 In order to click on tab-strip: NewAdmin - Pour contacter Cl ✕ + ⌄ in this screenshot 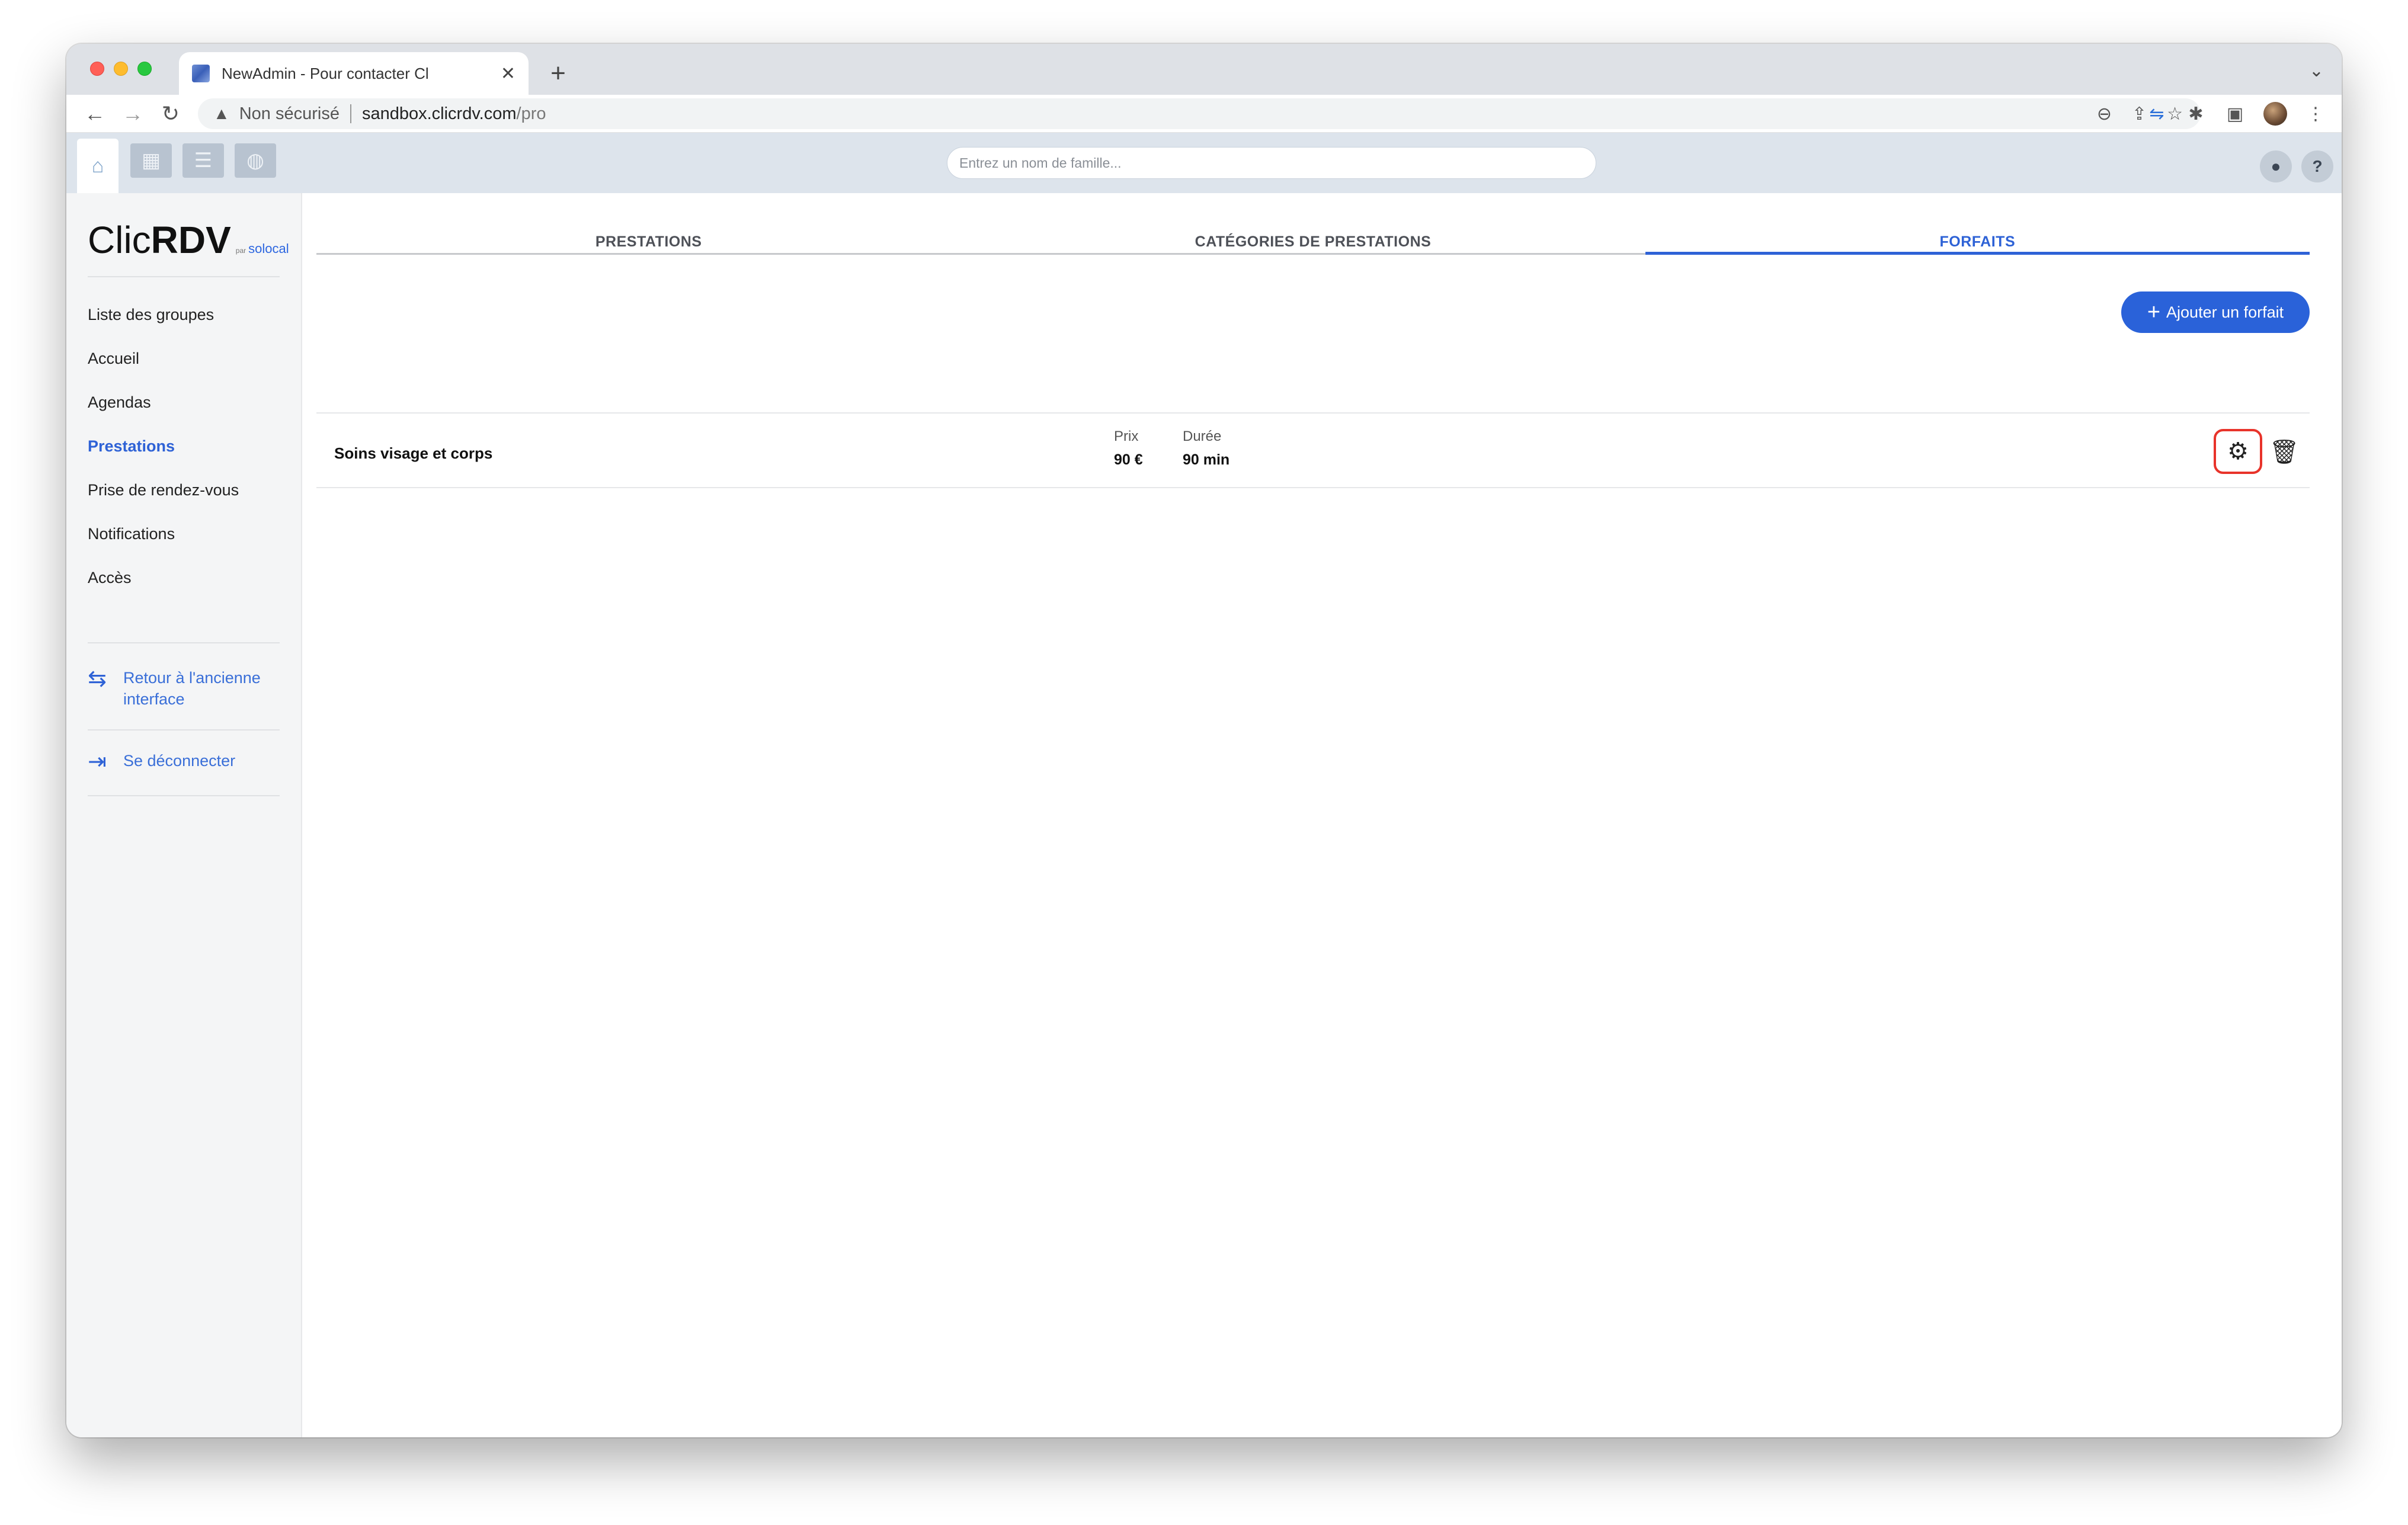, I will do `click(1204, 69)`.